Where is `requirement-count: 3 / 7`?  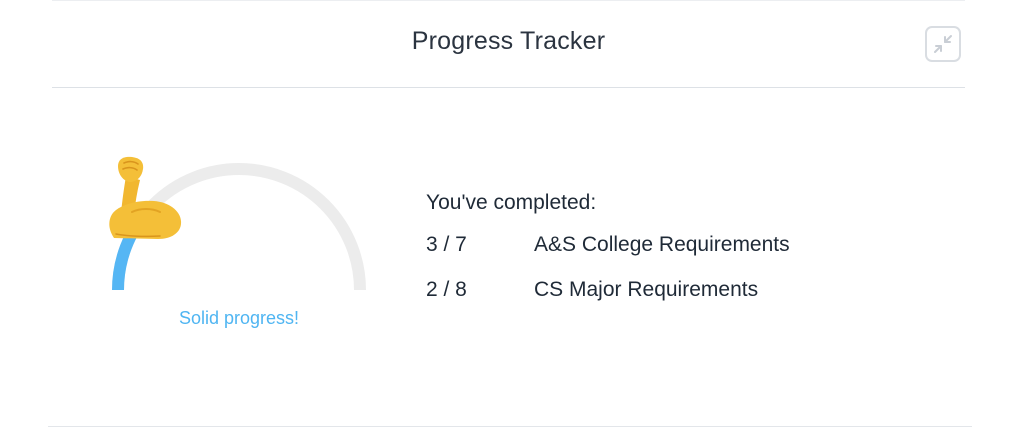
requirement-count: 3 / 7 is located at coordinates (446, 244).